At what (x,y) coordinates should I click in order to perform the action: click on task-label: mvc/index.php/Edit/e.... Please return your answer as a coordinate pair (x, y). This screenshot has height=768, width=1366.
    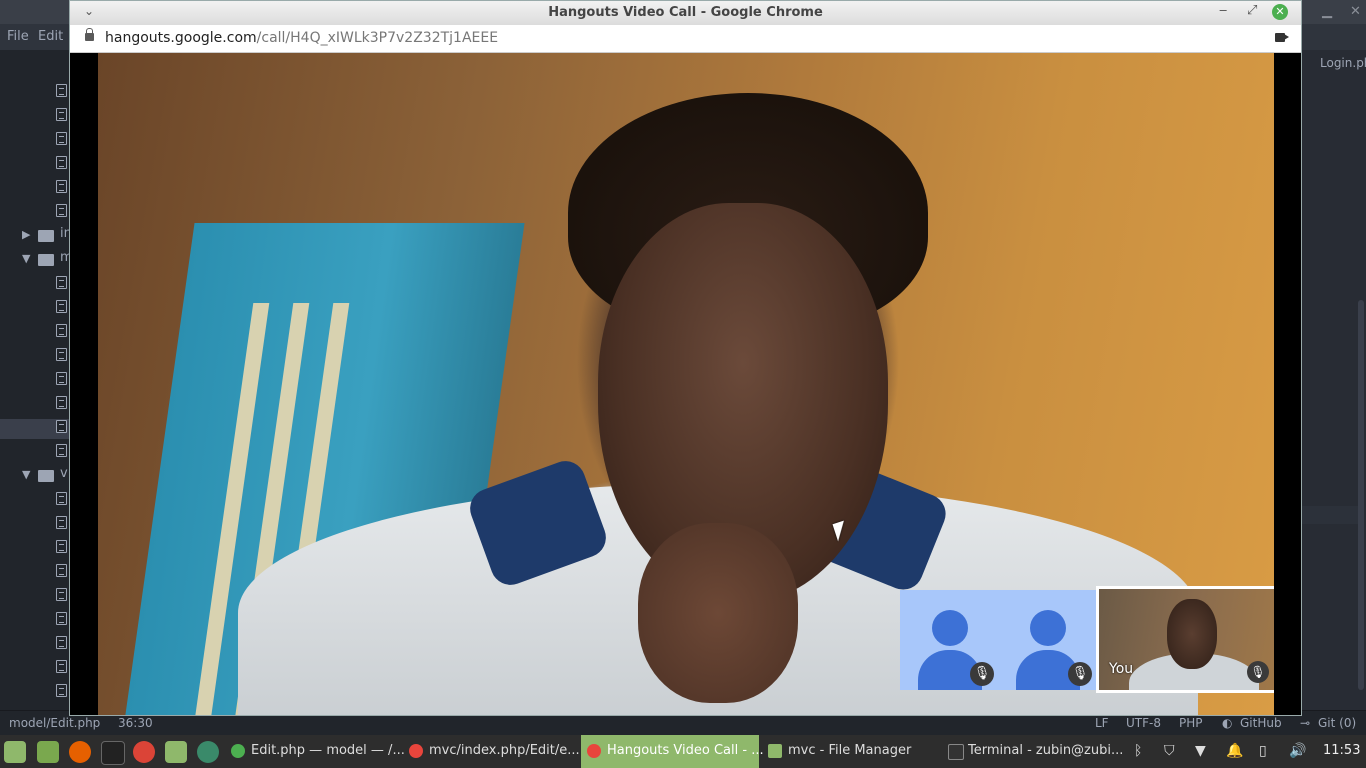
    Looking at the image, I should click on (504, 750).